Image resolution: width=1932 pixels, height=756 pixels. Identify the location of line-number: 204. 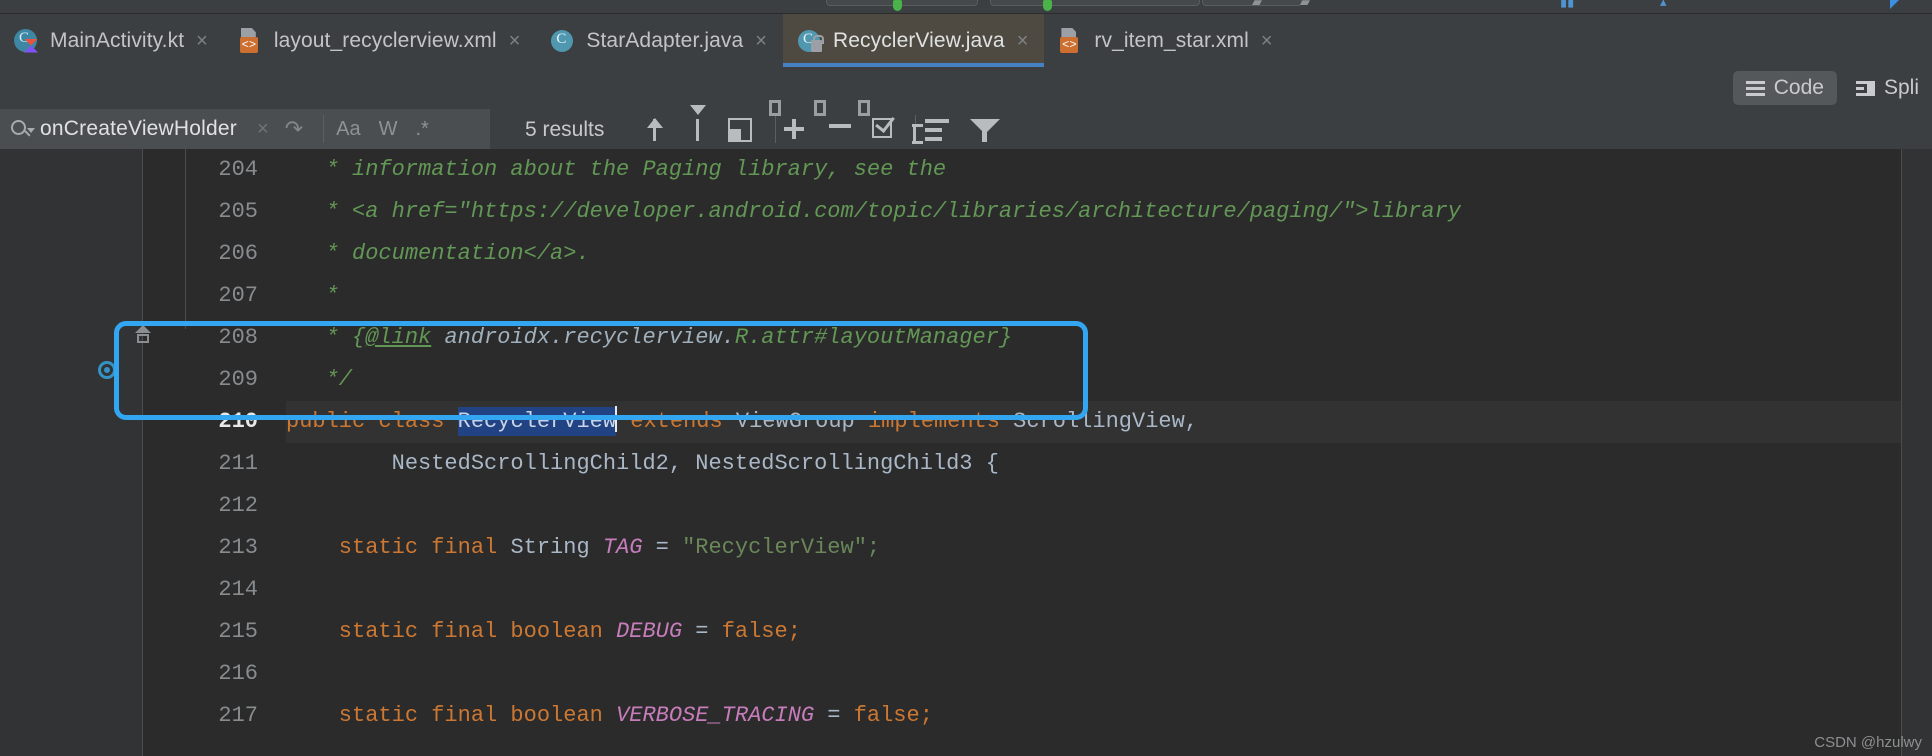
(238, 169).